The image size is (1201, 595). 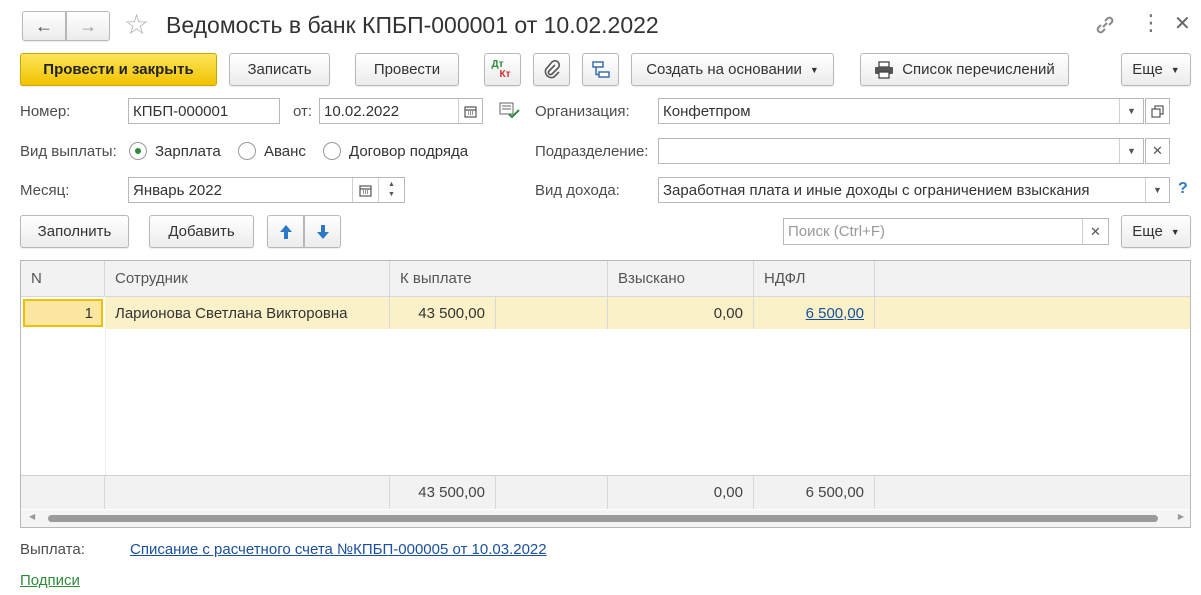 I want to click on scroll-left-icon: ◀, so click(x=32, y=516).